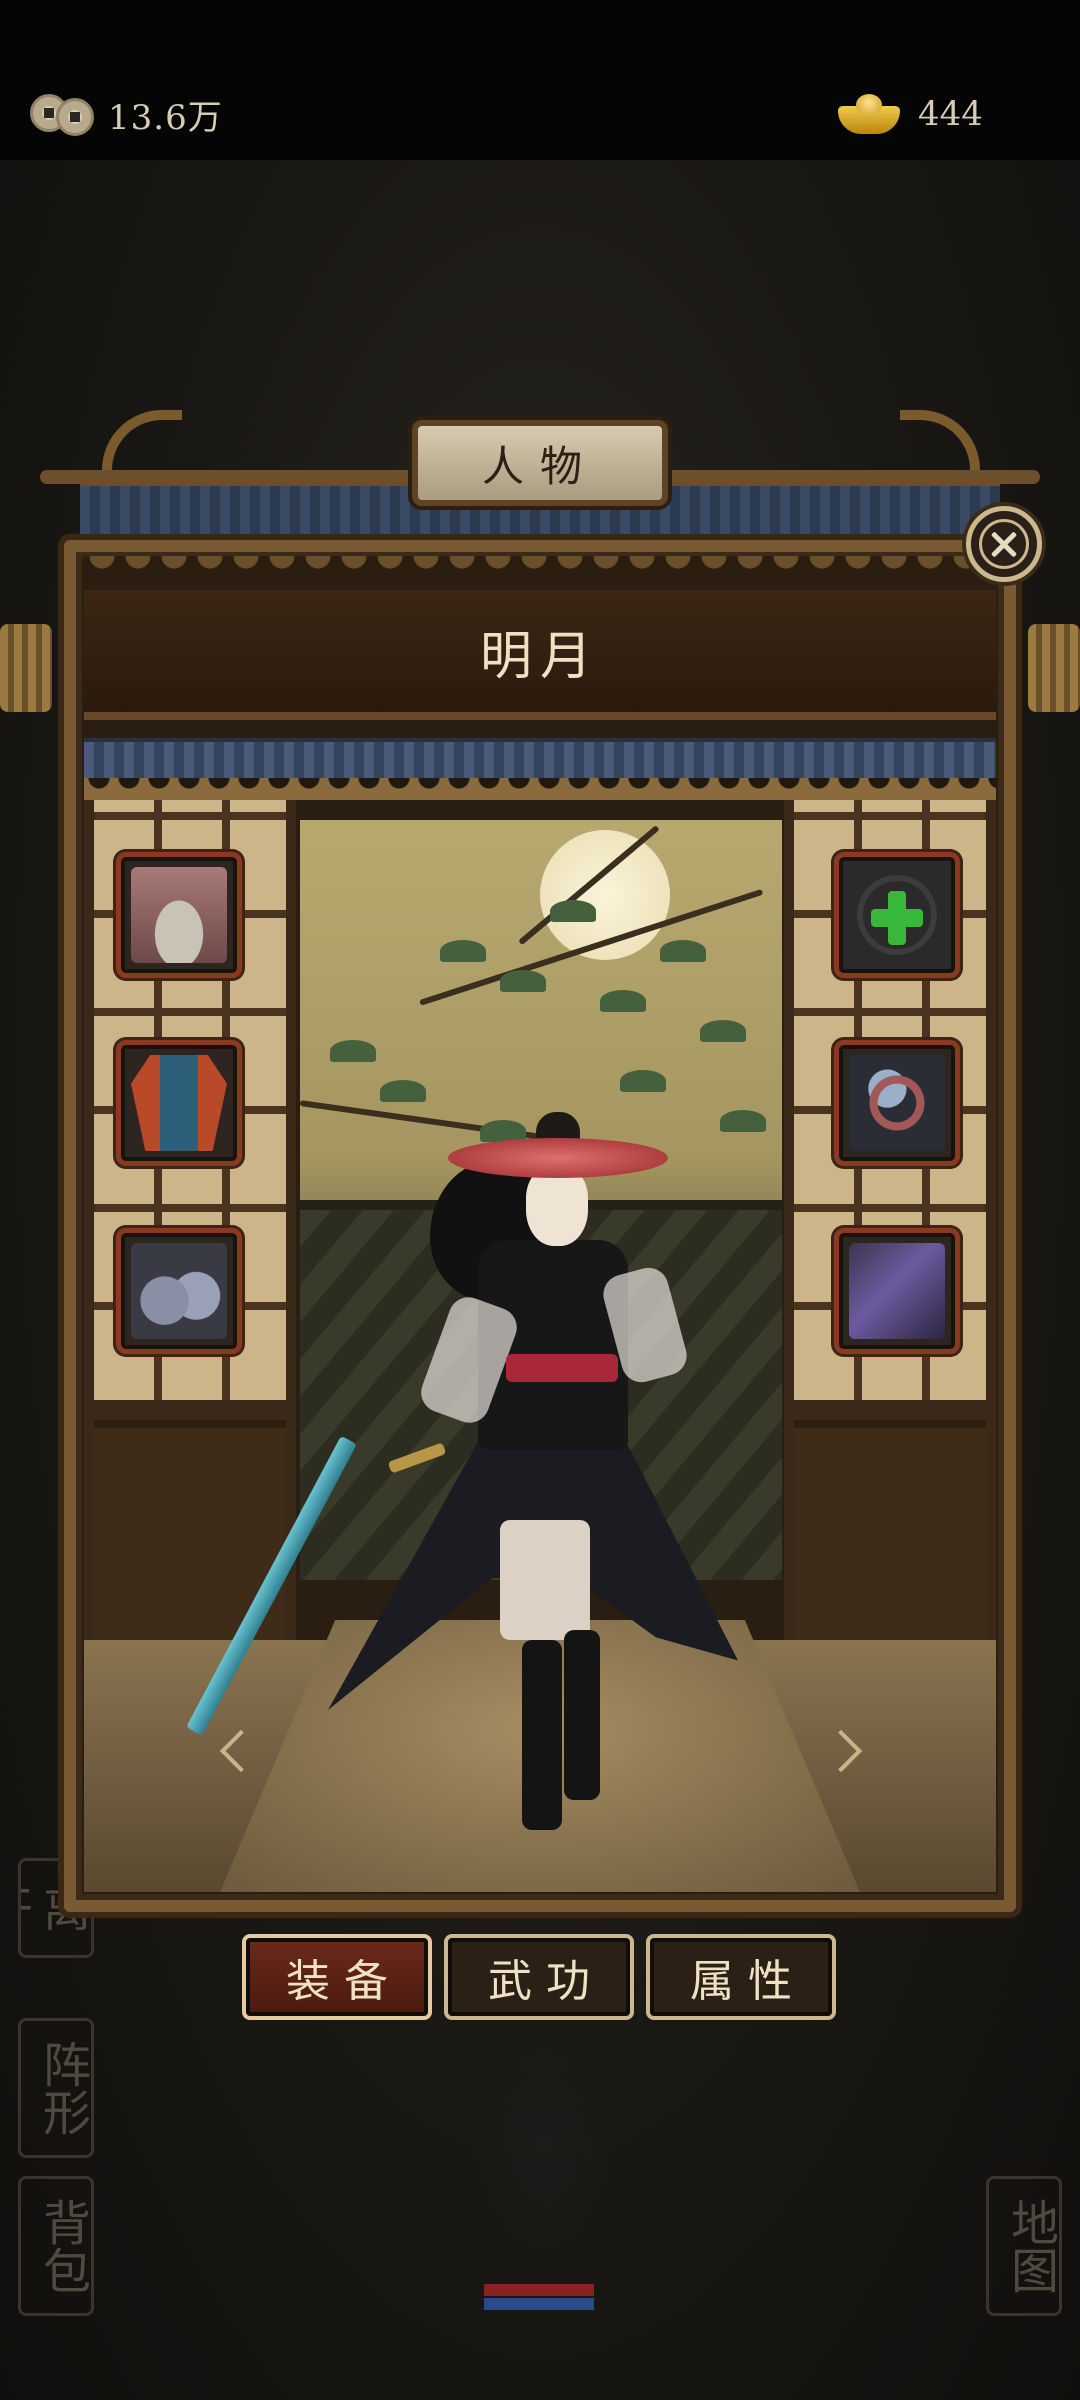  I want to click on coin-counter: 13.6万, so click(126, 114).